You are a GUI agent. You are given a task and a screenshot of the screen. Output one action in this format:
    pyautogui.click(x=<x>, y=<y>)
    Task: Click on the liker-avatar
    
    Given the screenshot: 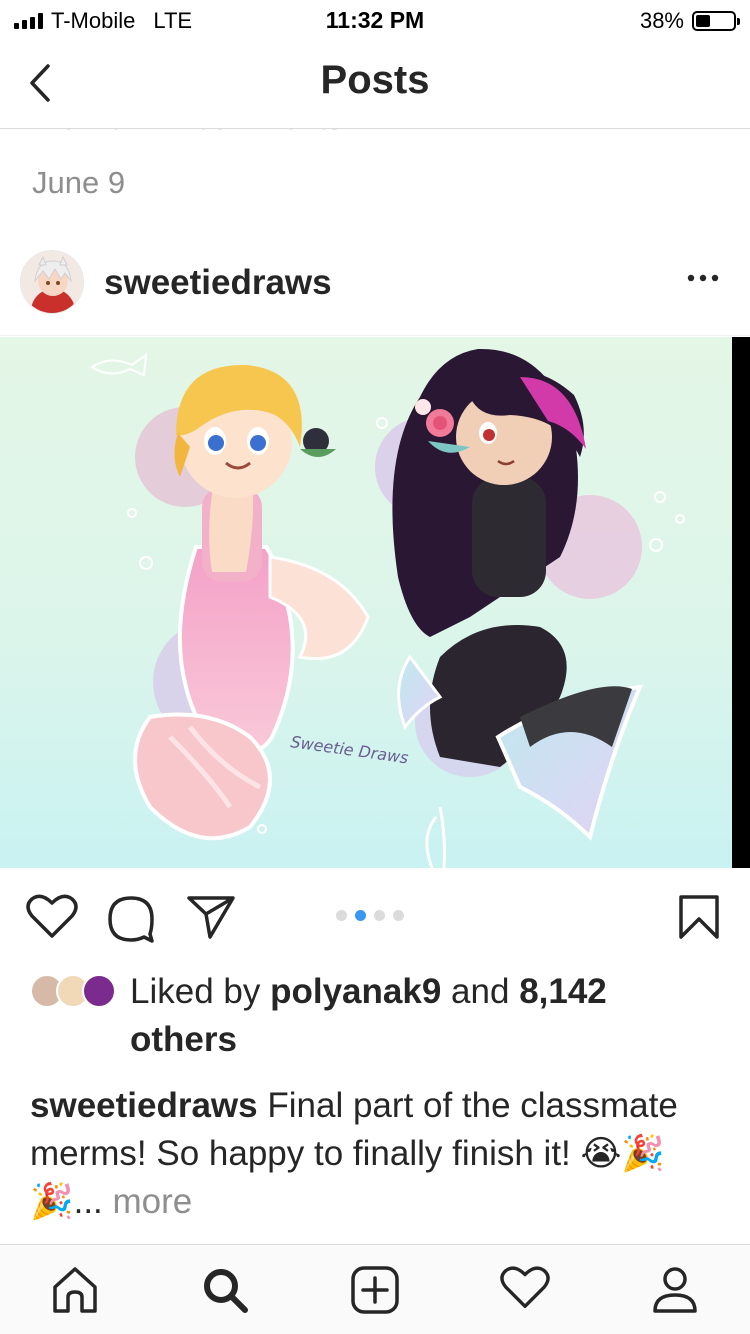 What is the action you would take?
    pyautogui.click(x=99, y=991)
    